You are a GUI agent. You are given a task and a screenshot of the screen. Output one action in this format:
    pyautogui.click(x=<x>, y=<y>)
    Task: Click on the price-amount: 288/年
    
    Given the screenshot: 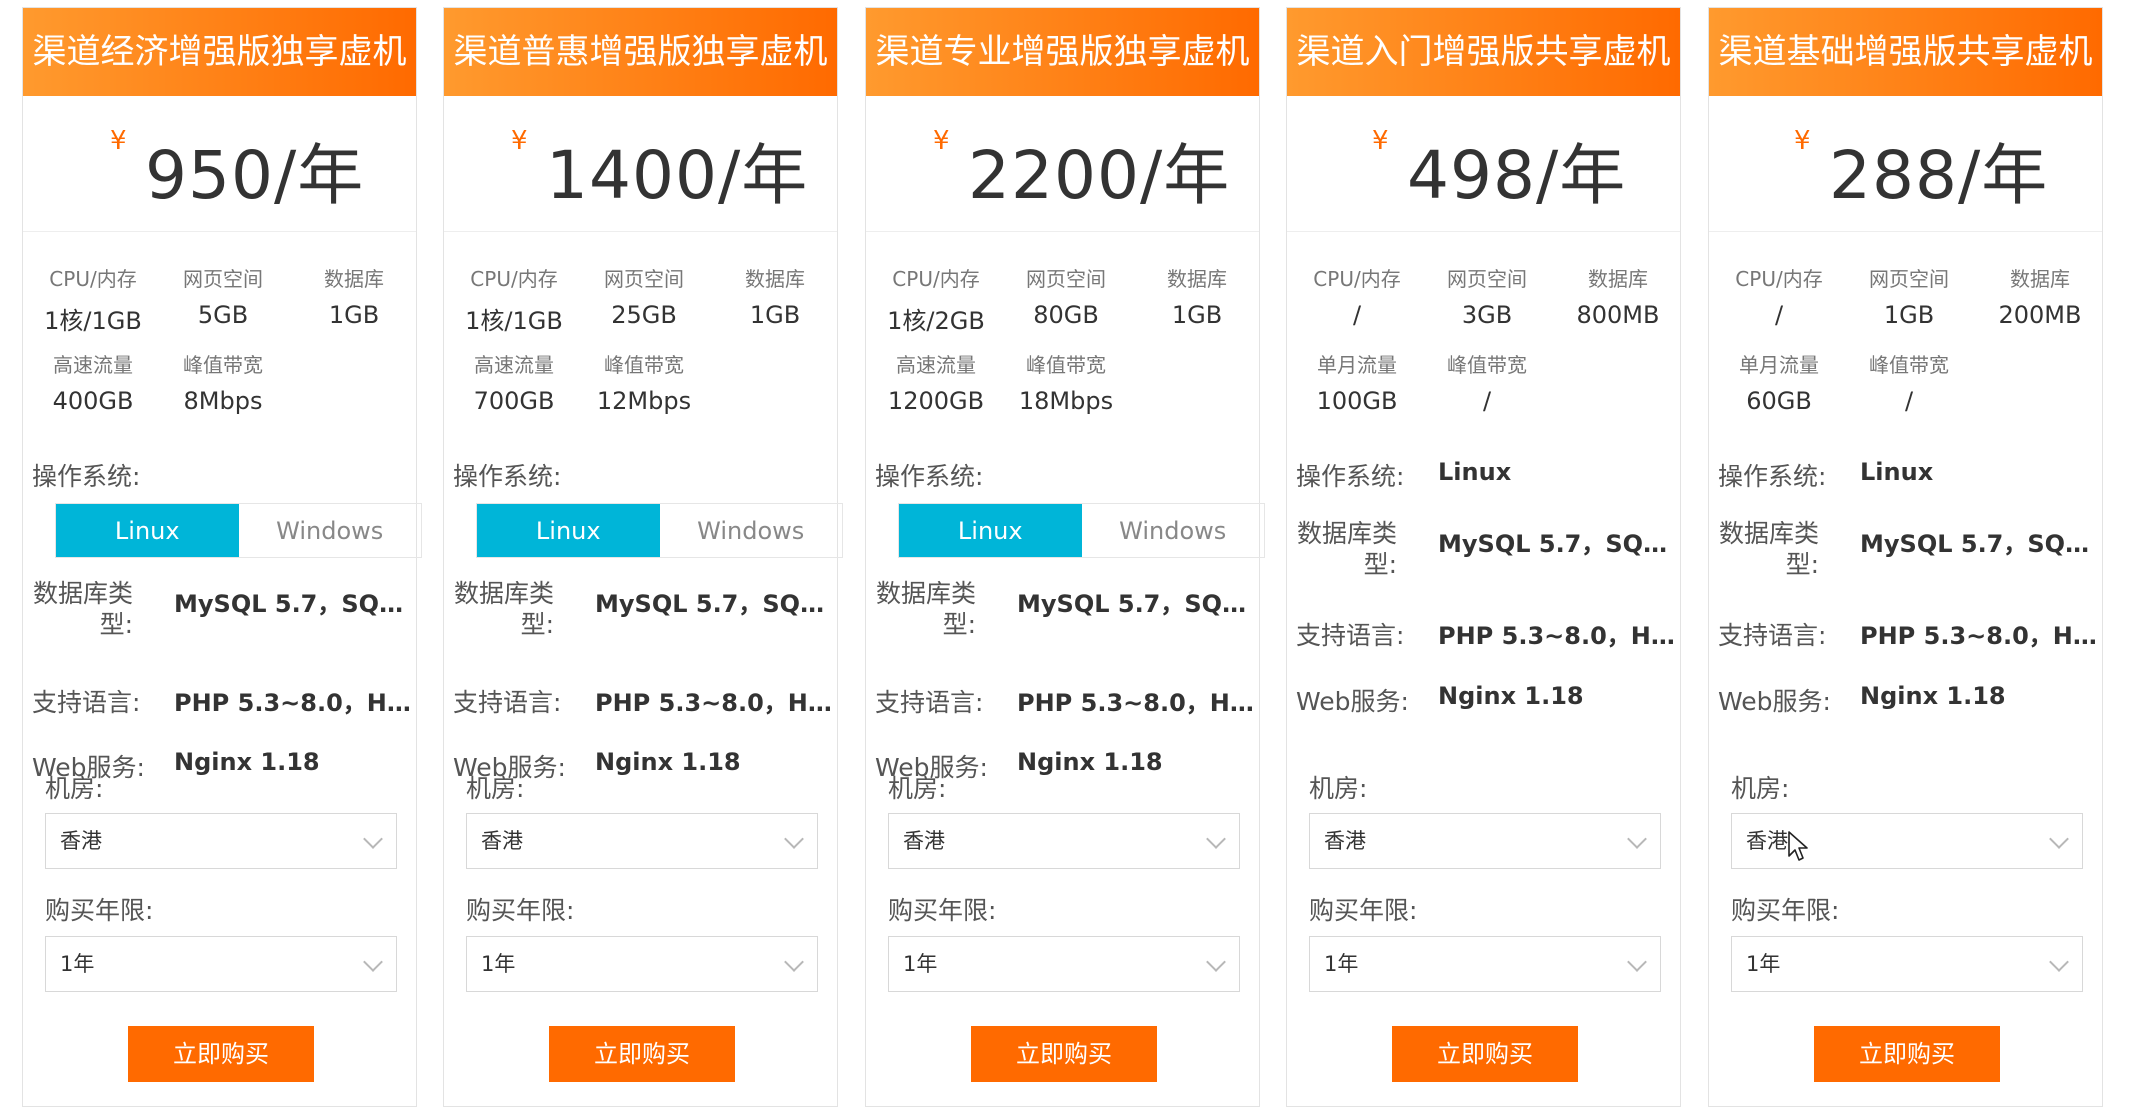 What is the action you would take?
    pyautogui.click(x=1939, y=175)
    